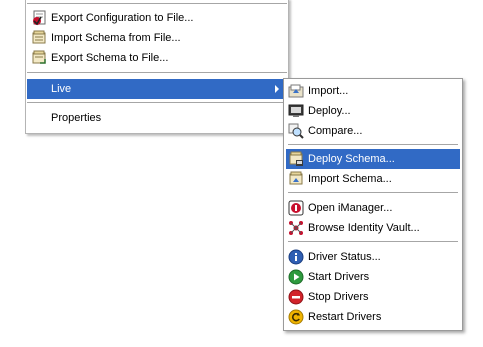 The image size is (483, 347). I want to click on menu-item-label: Restart Drivers, so click(345, 317).